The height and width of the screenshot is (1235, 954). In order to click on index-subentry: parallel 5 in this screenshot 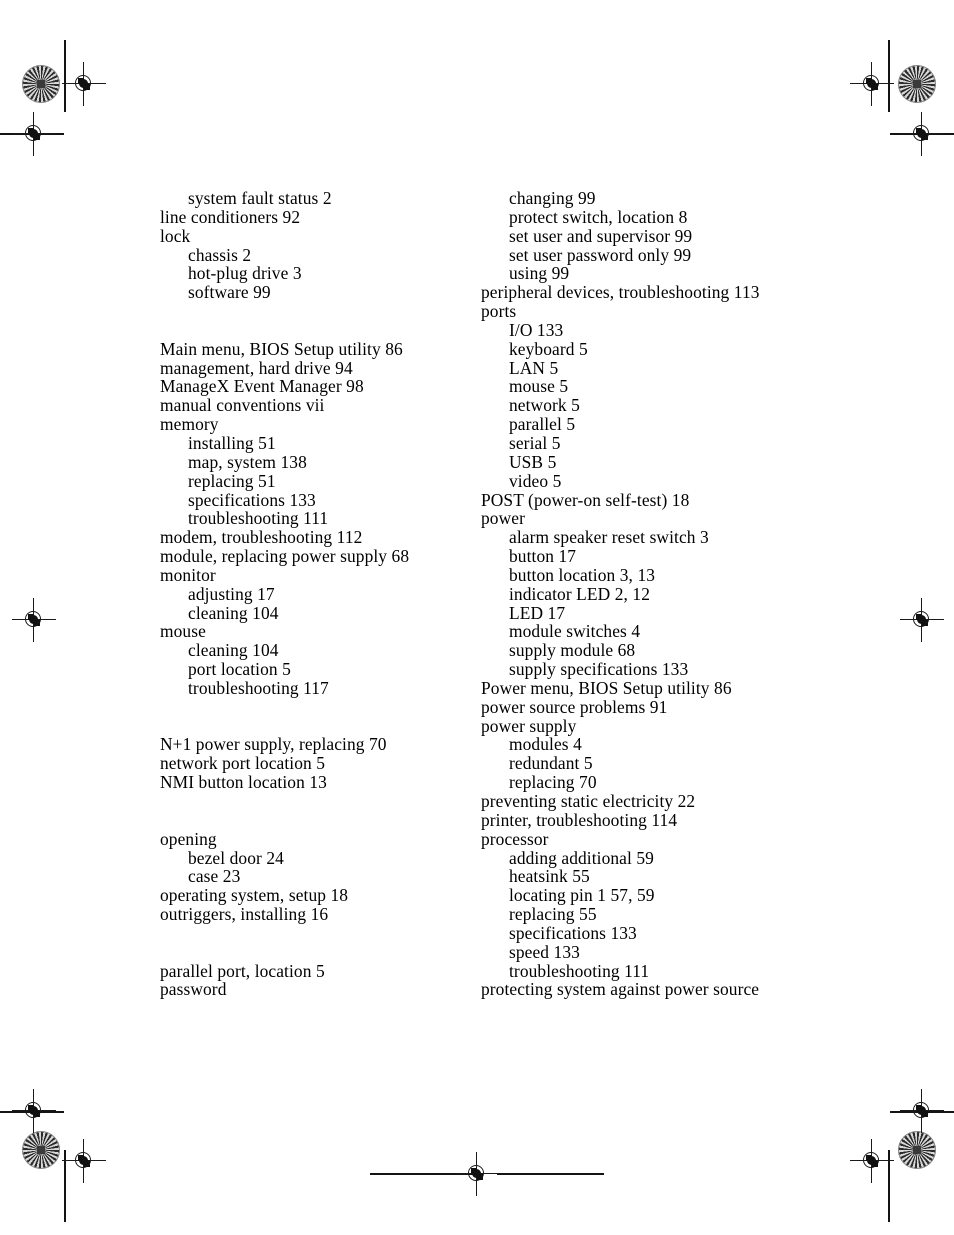, I will do `click(542, 424)`.